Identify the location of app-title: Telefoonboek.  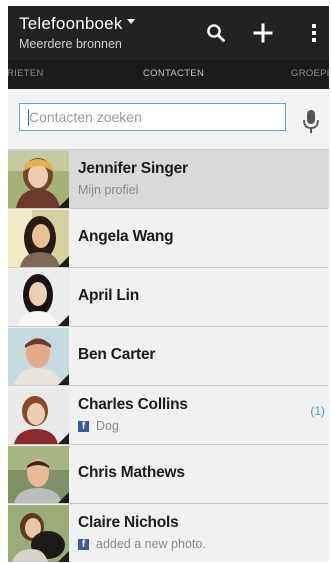
(71, 23).